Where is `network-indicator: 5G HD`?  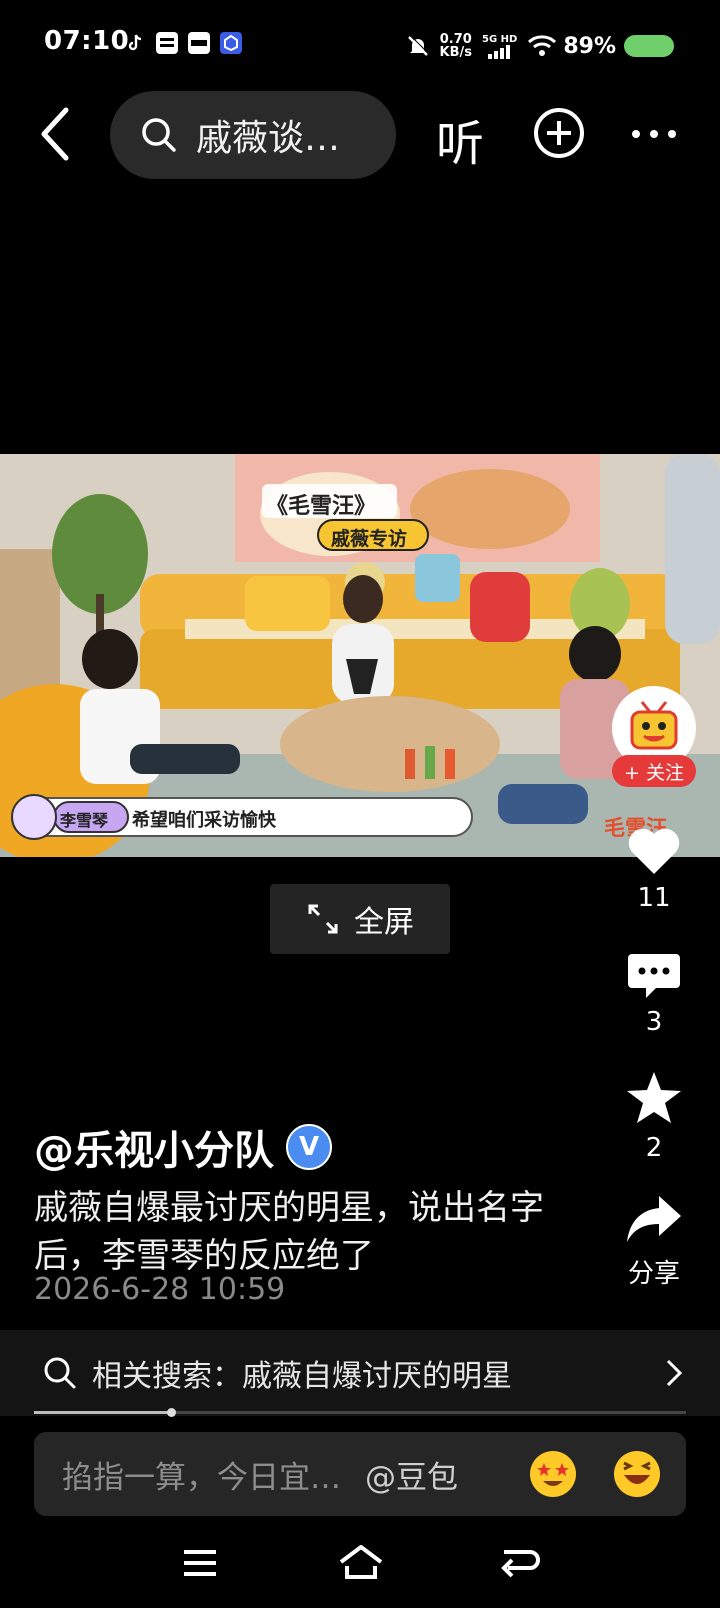 network-indicator: 5G HD is located at coordinates (499, 46).